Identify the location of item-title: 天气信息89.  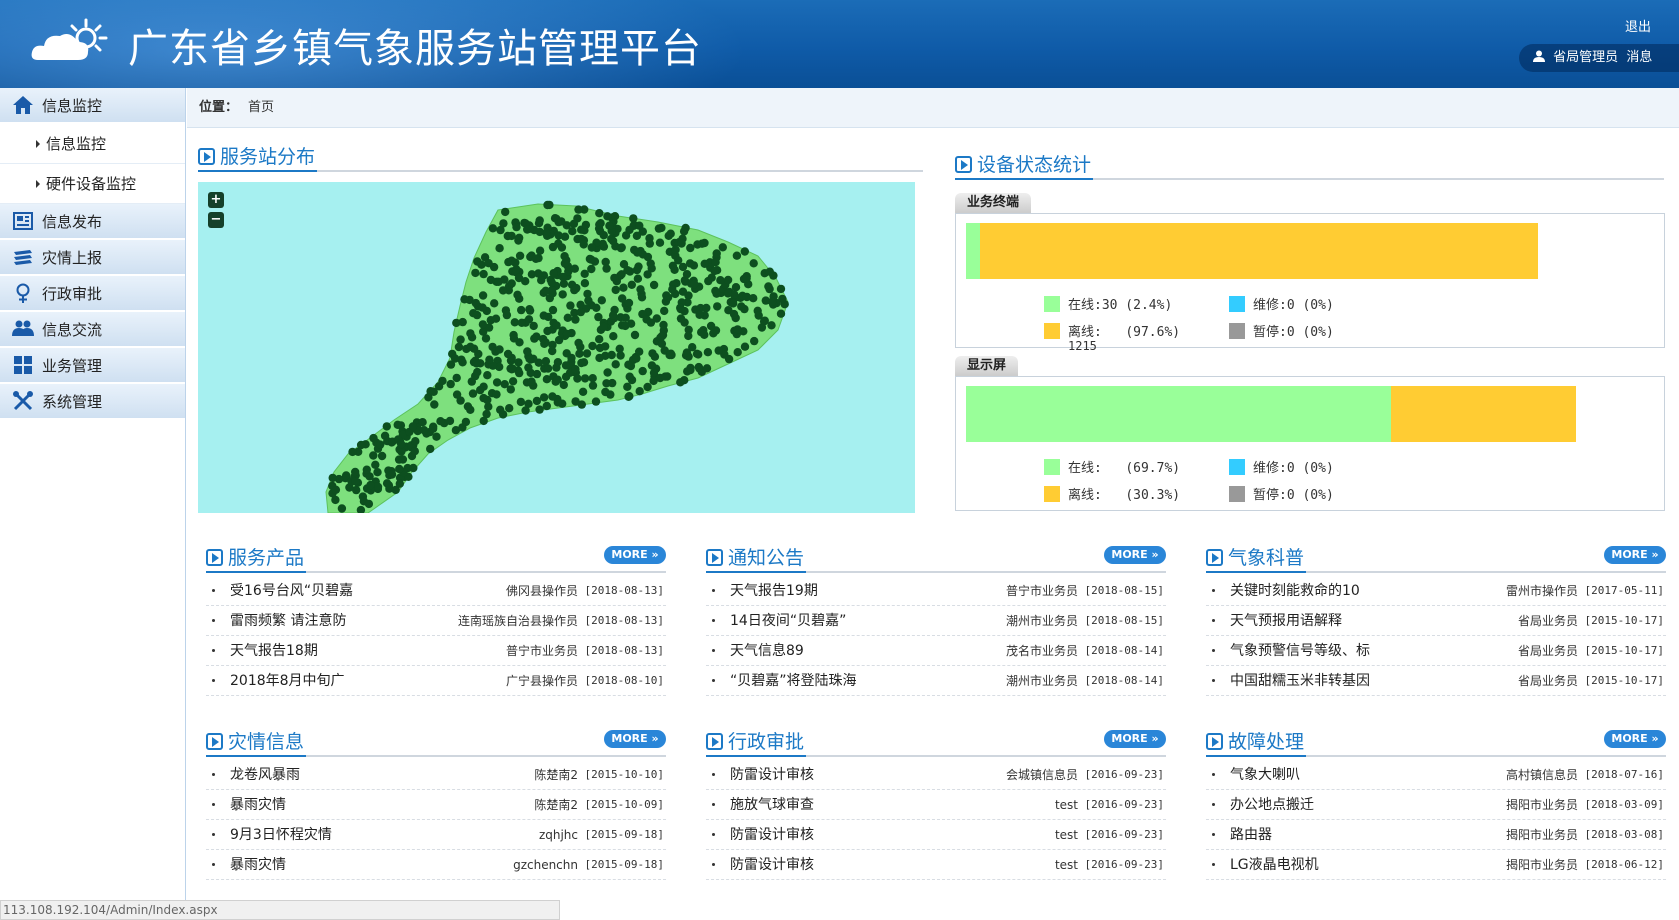
(767, 651).